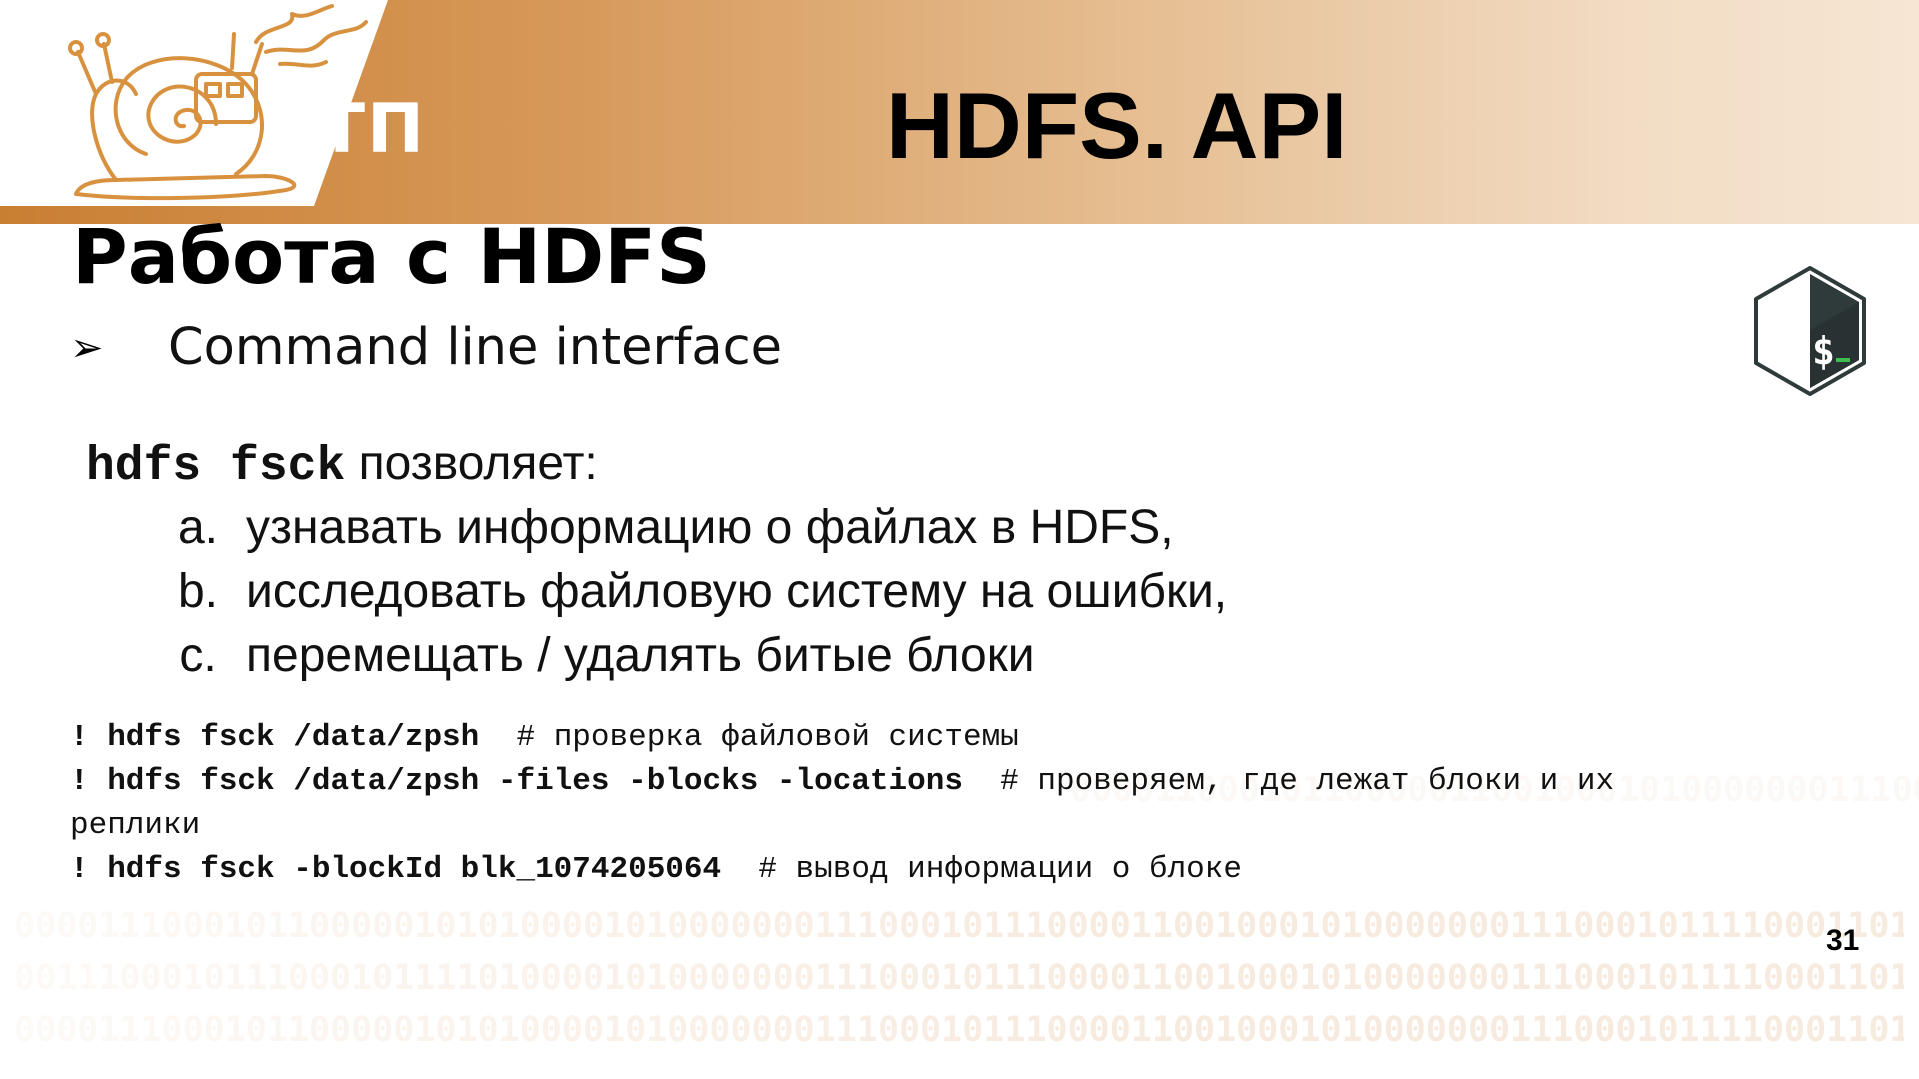 The height and width of the screenshot is (1079, 1919). Describe the element at coordinates (1843, 940) in the screenshot. I see `page-number: 31` at that location.